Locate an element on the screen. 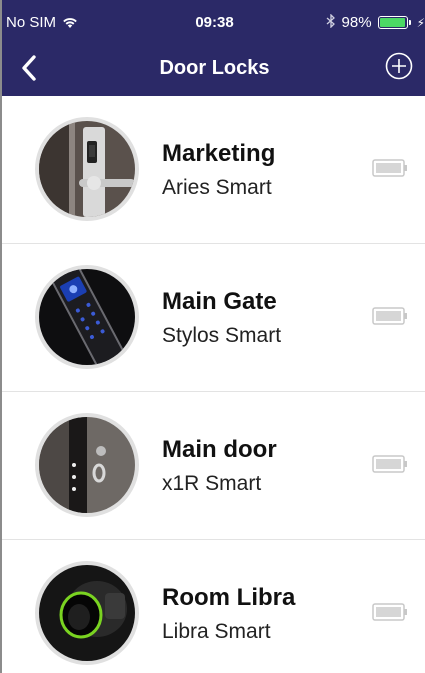 This screenshot has width=425, height=673. keypad-lock-image is located at coordinates (87, 317).